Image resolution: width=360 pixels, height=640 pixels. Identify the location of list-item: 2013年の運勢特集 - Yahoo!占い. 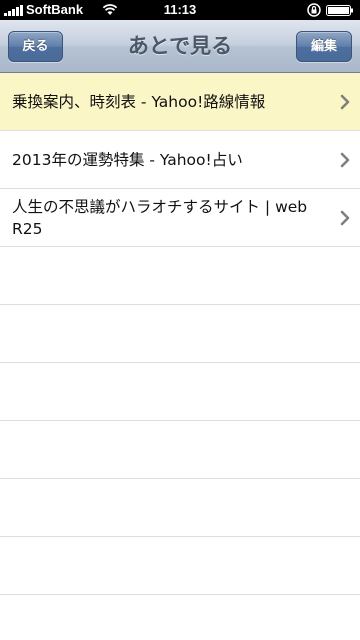
(180, 160).